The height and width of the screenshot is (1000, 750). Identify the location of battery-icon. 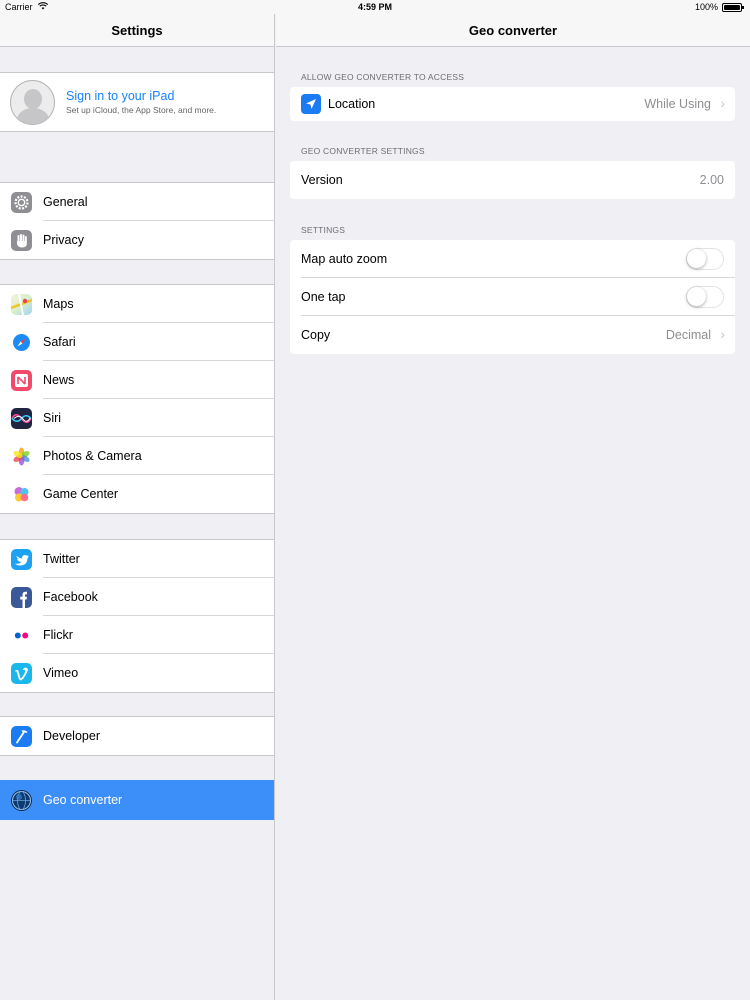
(733, 7).